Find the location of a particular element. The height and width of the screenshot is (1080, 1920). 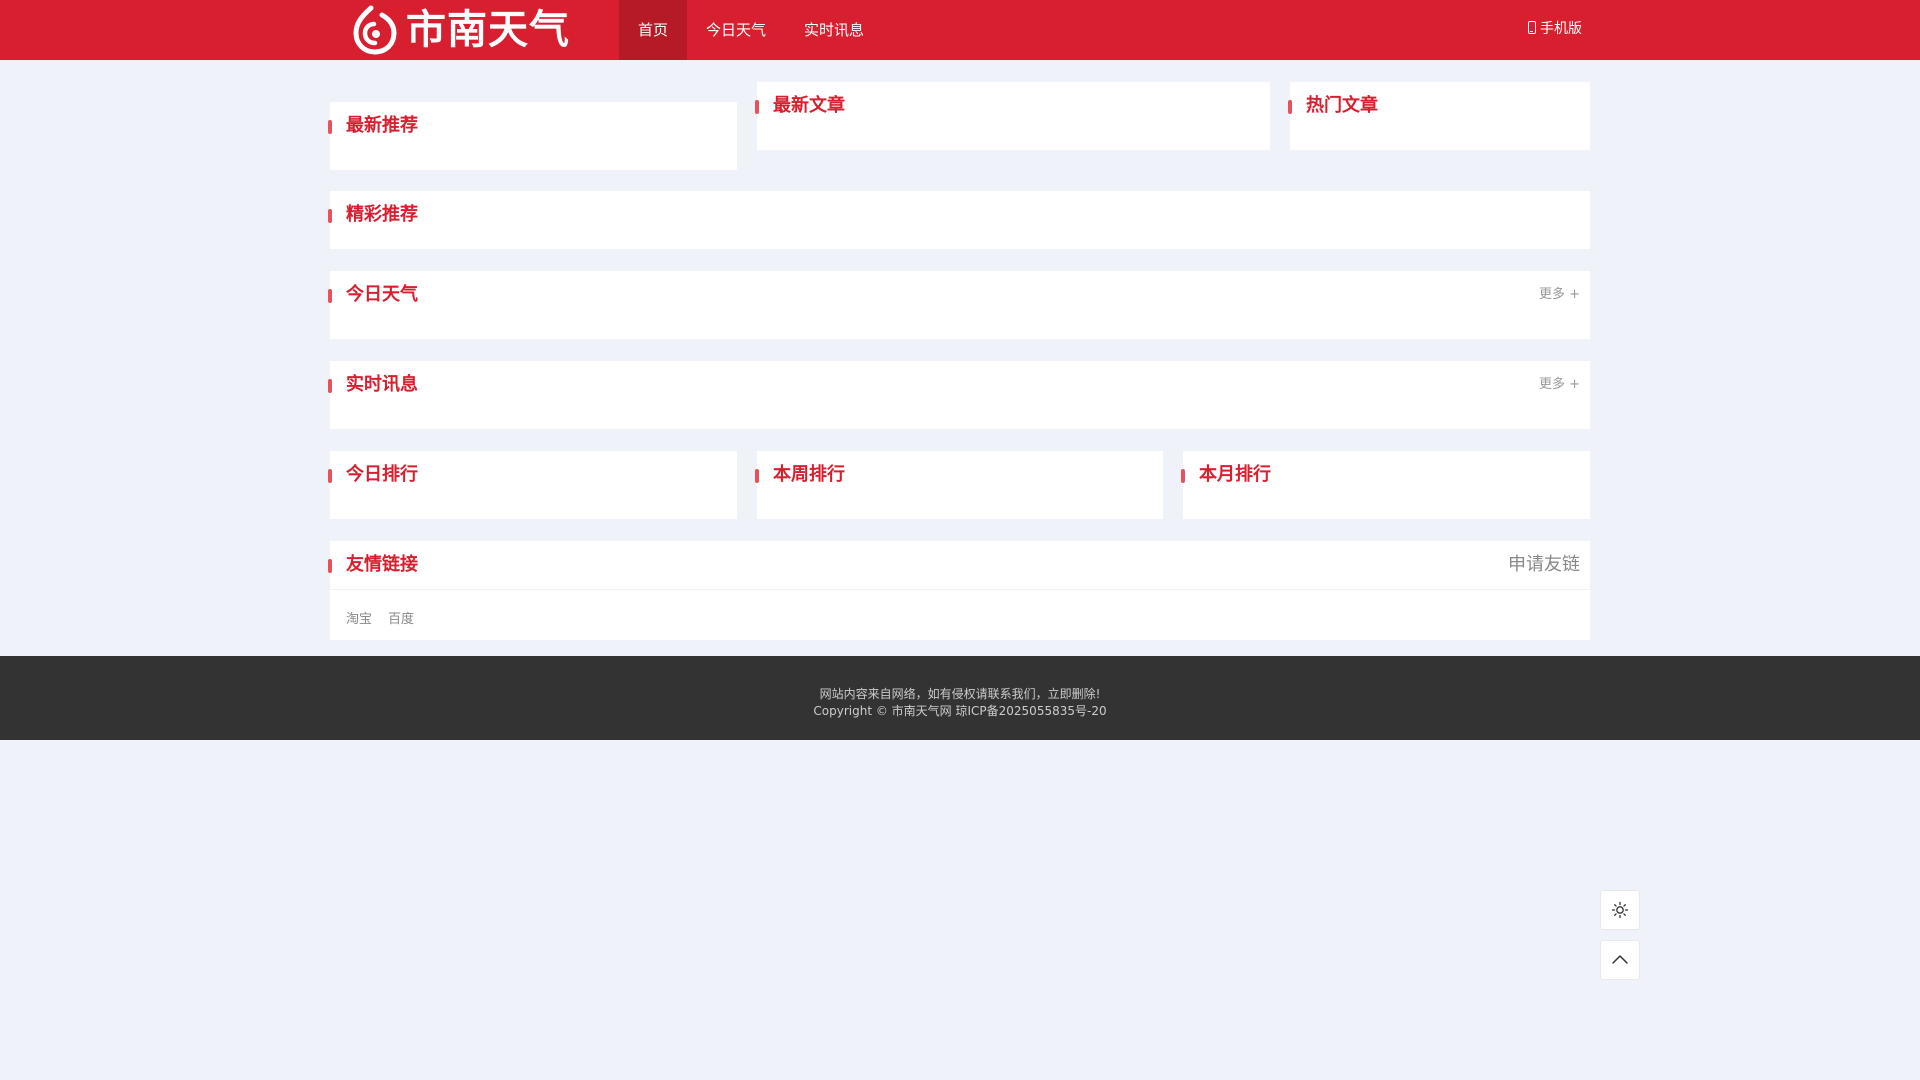

today-weather-panel: 今日天气 更多 + is located at coordinates (959, 305).